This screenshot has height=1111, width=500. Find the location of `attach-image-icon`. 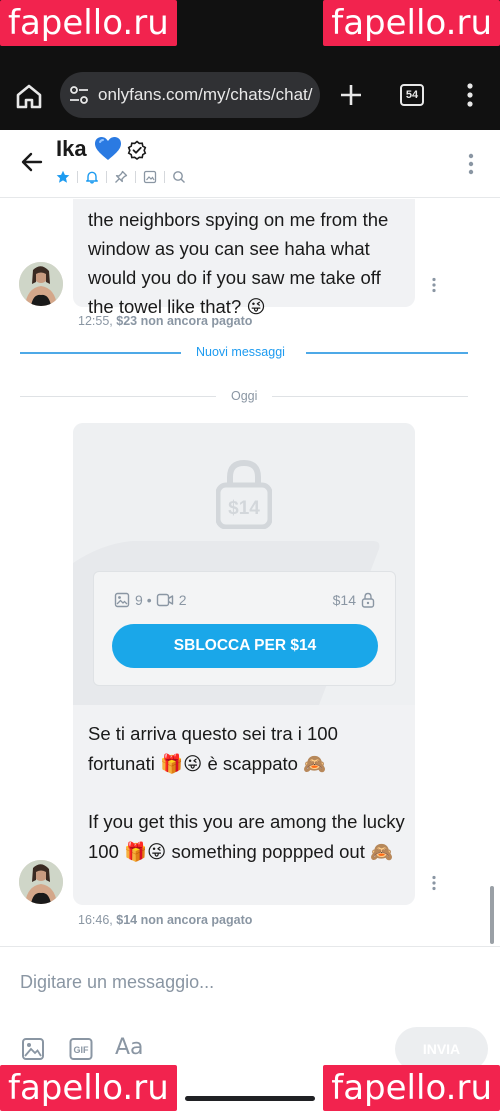

attach-image-icon is located at coordinates (33, 1049).